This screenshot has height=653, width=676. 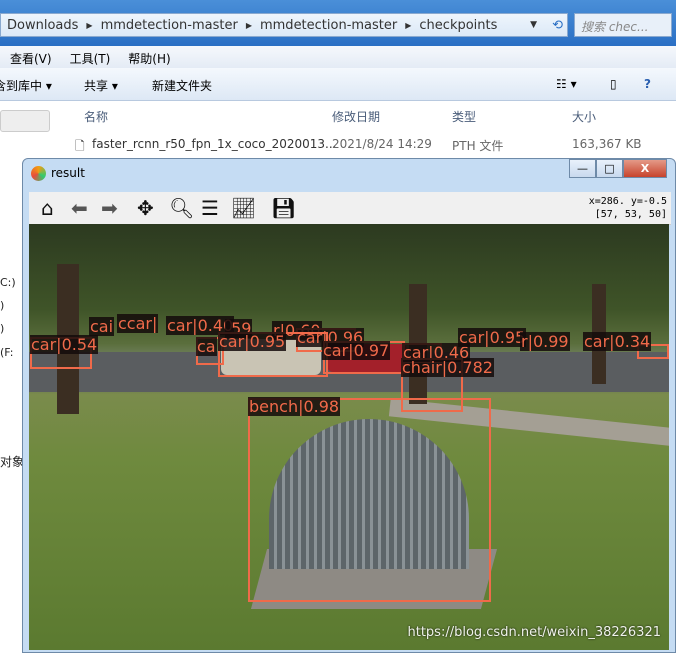 I want to click on cursor-readout: x=286. y=-0.5 [57, 53, 50], so click(x=628, y=208).